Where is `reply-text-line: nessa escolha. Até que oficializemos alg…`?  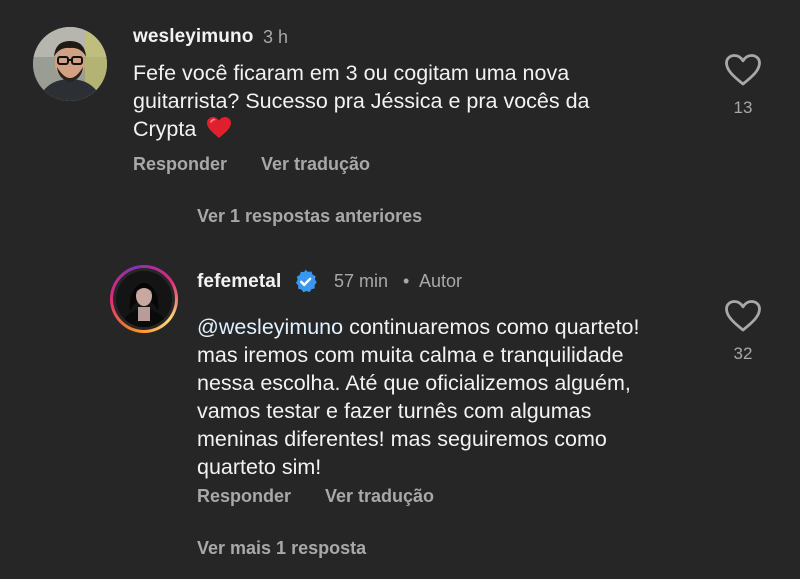
reply-text-line: nessa escolha. Até que oficializemos alg… is located at coordinates (414, 383).